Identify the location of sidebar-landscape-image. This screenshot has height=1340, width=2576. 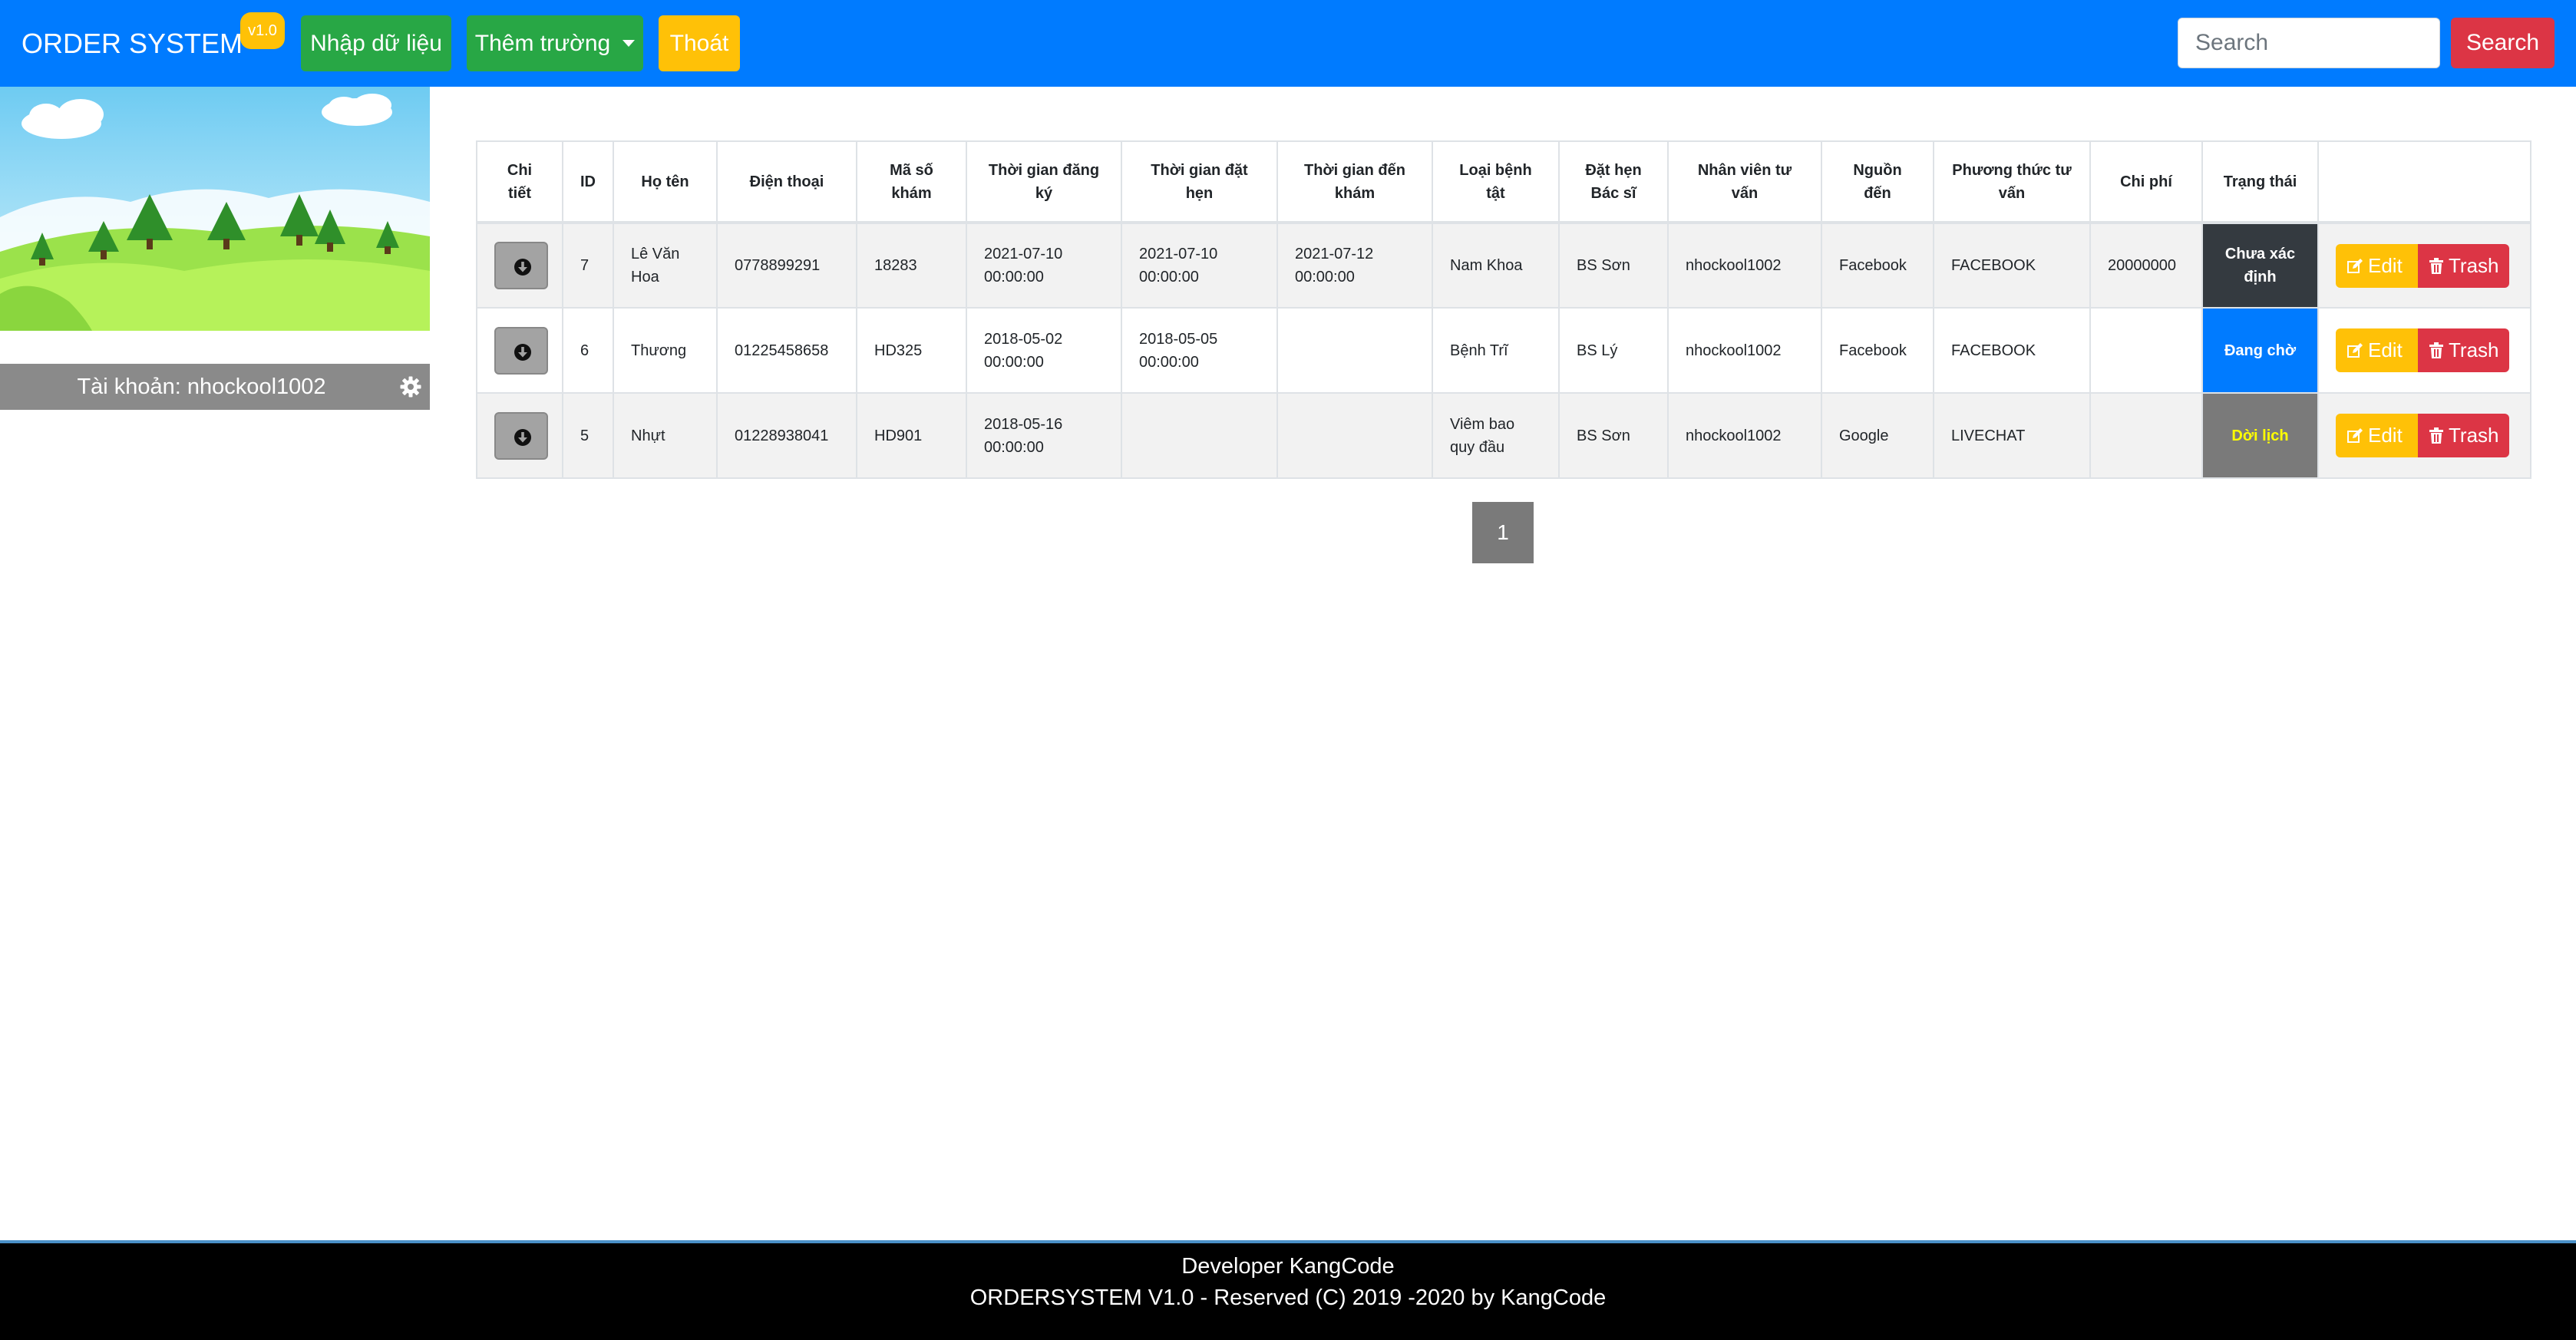
(215, 209).